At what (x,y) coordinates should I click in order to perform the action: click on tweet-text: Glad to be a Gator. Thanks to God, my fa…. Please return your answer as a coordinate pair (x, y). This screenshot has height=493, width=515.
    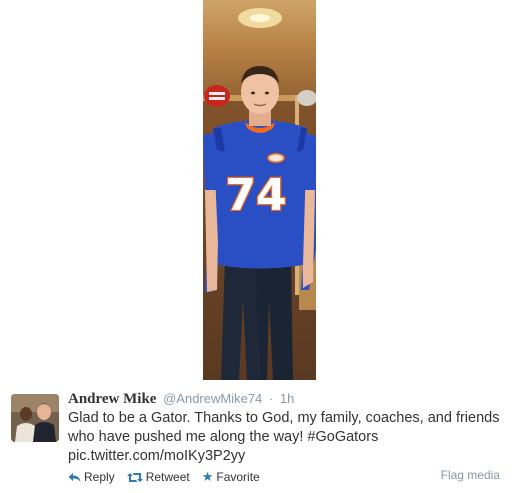
    Looking at the image, I should click on (288, 437).